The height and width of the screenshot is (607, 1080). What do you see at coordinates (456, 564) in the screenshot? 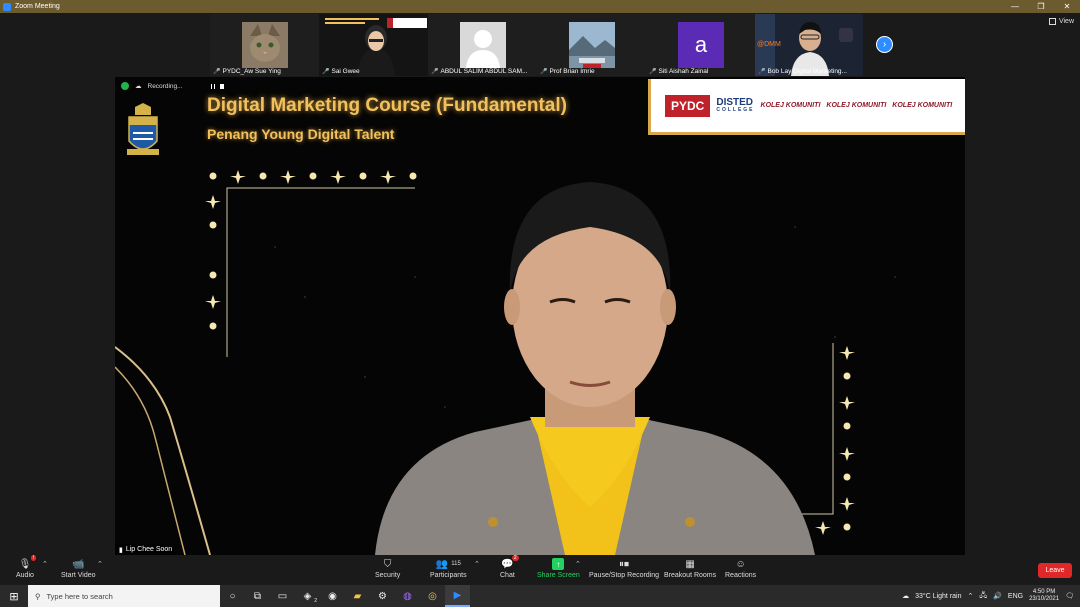
I see `participants-count: 115` at bounding box center [456, 564].